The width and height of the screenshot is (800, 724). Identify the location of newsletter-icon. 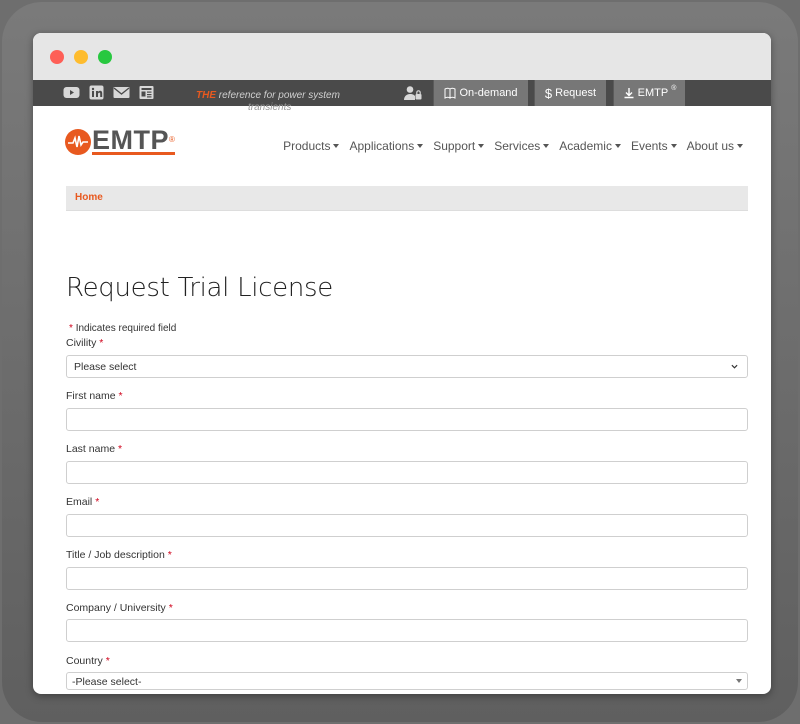
(146, 92).